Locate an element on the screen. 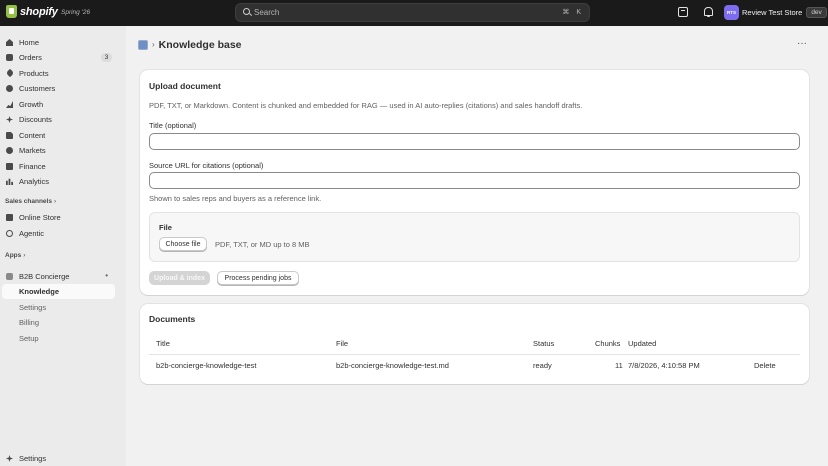  row-divider is located at coordinates (474, 354).